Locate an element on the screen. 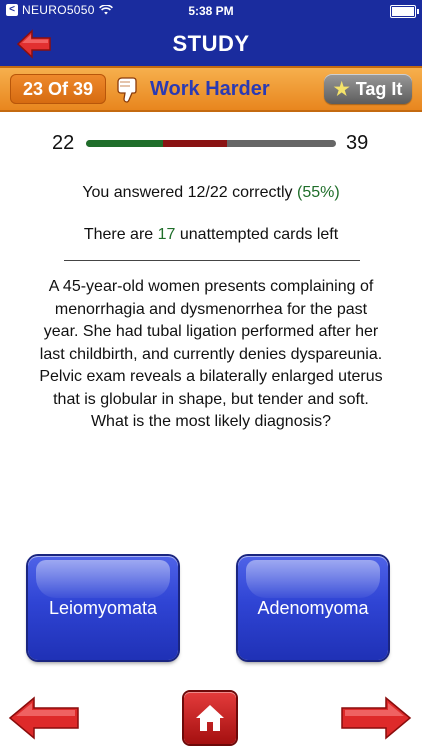 This screenshot has width=422, height=750. status-bar: < NEURO5050 5:38 PM is located at coordinates (211, 11).